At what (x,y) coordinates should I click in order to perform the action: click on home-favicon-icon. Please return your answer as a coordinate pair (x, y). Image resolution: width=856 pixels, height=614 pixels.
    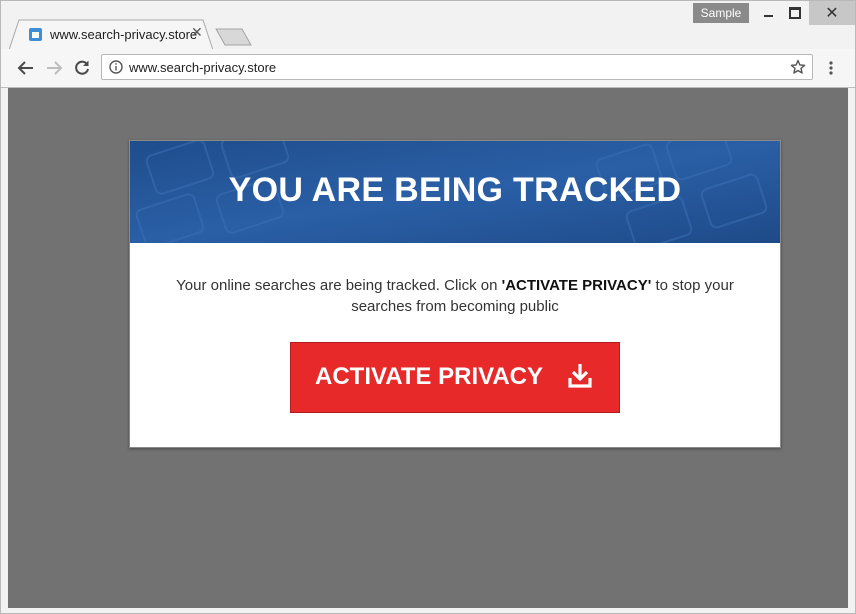
    Looking at the image, I should click on (35, 34).